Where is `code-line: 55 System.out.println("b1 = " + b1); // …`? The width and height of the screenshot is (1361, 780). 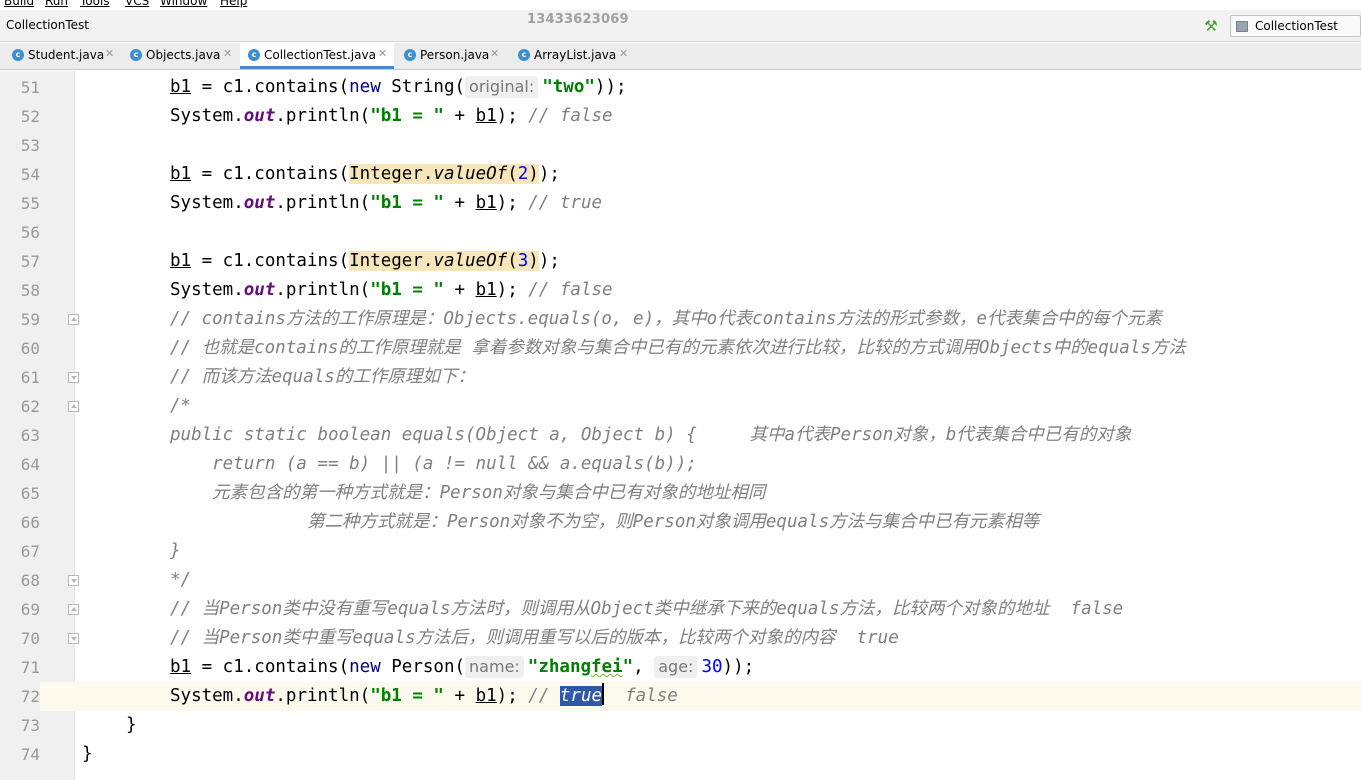
code-line: 55 System.out.println("b1 = " + b1); // … is located at coordinates (680, 203).